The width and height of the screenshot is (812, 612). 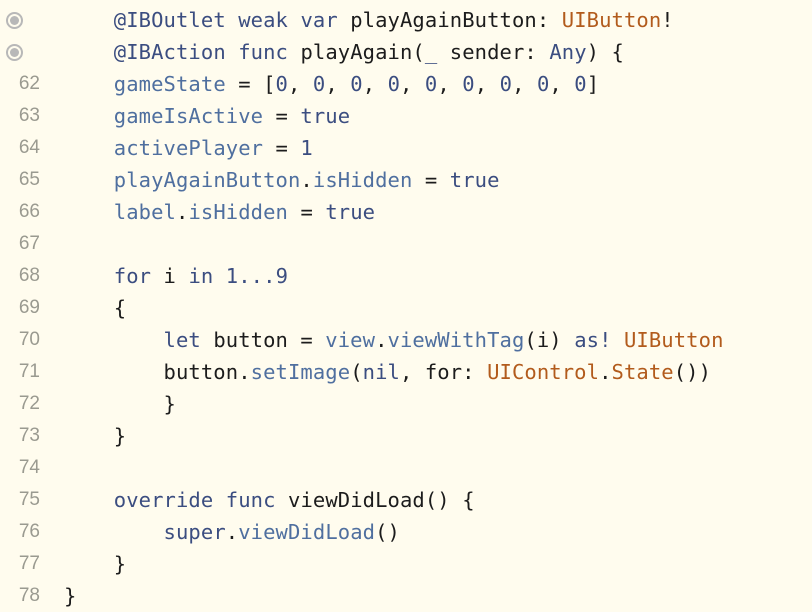 I want to click on code-token: label, so click(x=144, y=212).